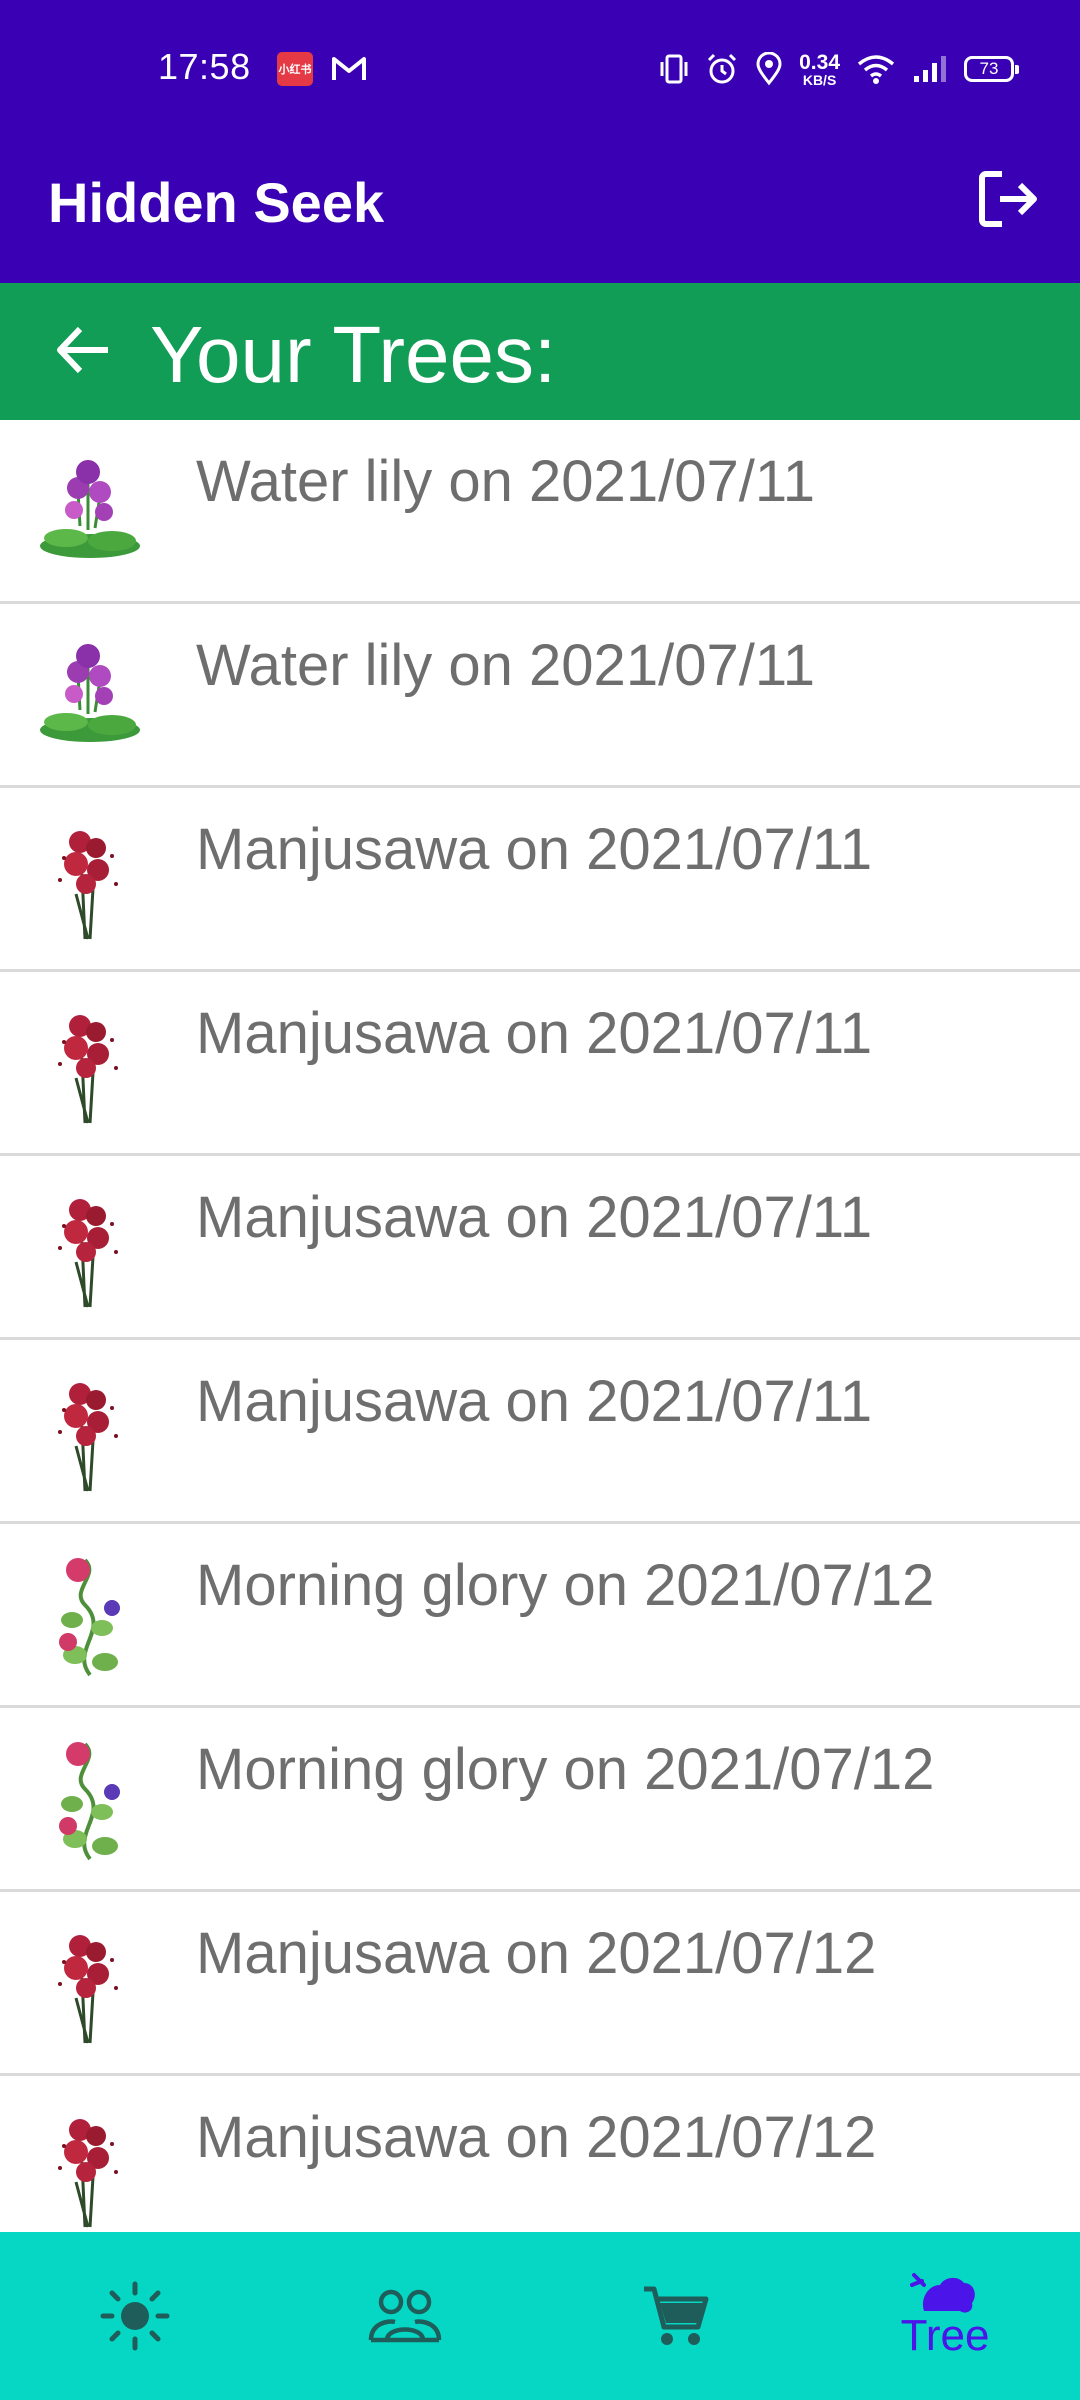 The image size is (1080, 2400). Describe the element at coordinates (722, 68) in the screenshot. I see `alarm-icon` at that location.